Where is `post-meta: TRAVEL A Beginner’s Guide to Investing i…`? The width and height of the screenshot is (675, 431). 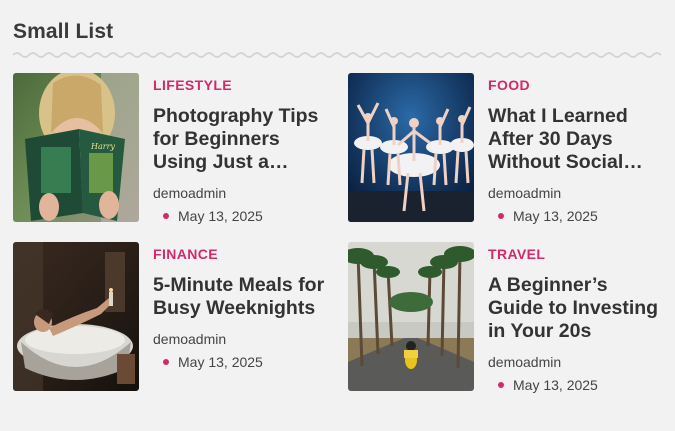
post-meta: TRAVEL A Beginner’s Guide to Investing i… is located at coordinates (577, 318).